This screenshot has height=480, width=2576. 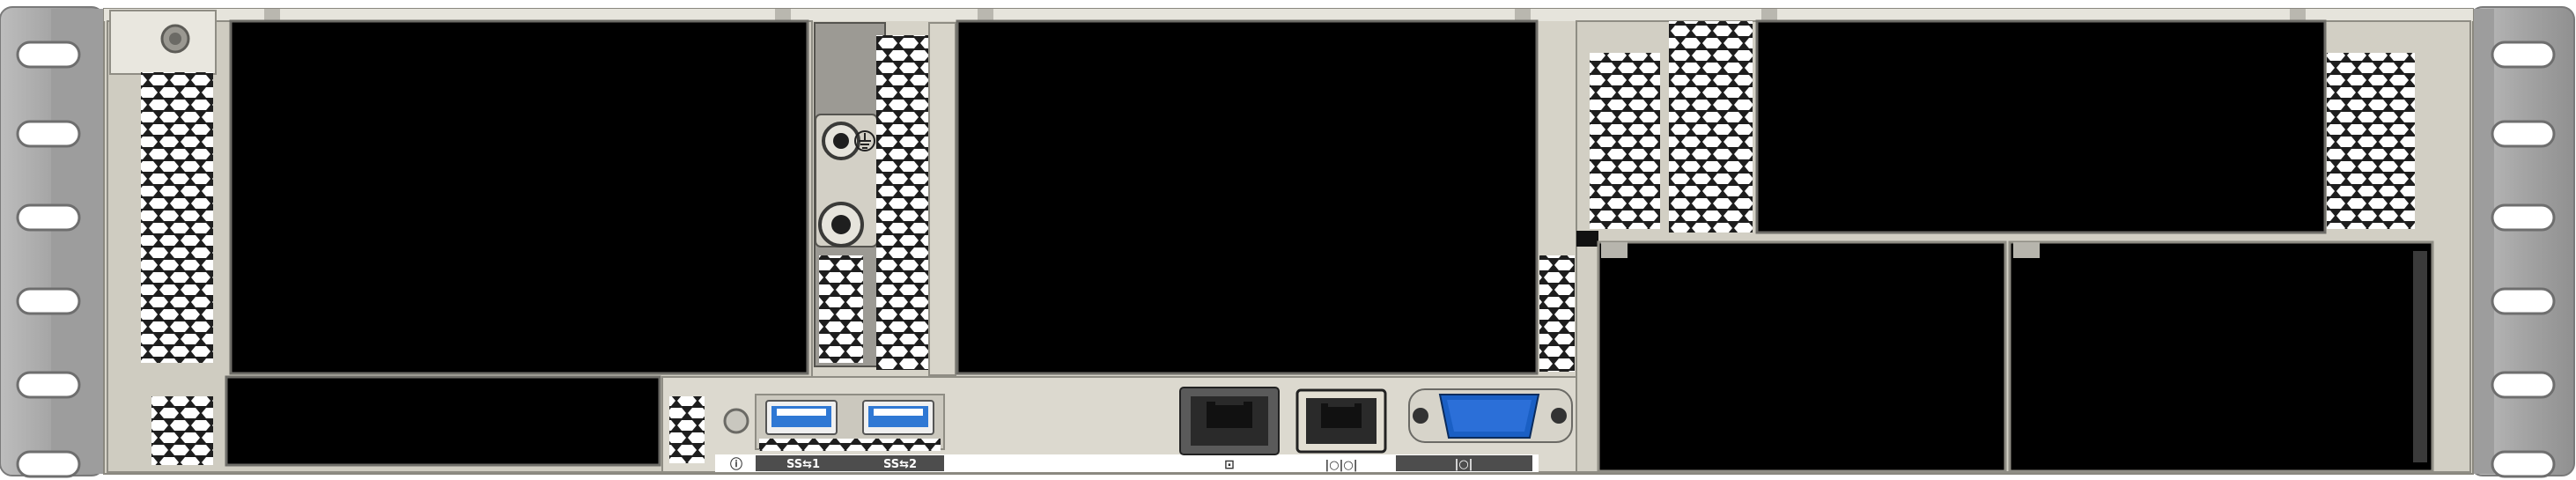 What do you see at coordinates (841, 225) in the screenshot?
I see `ground-stud-2-hole` at bounding box center [841, 225].